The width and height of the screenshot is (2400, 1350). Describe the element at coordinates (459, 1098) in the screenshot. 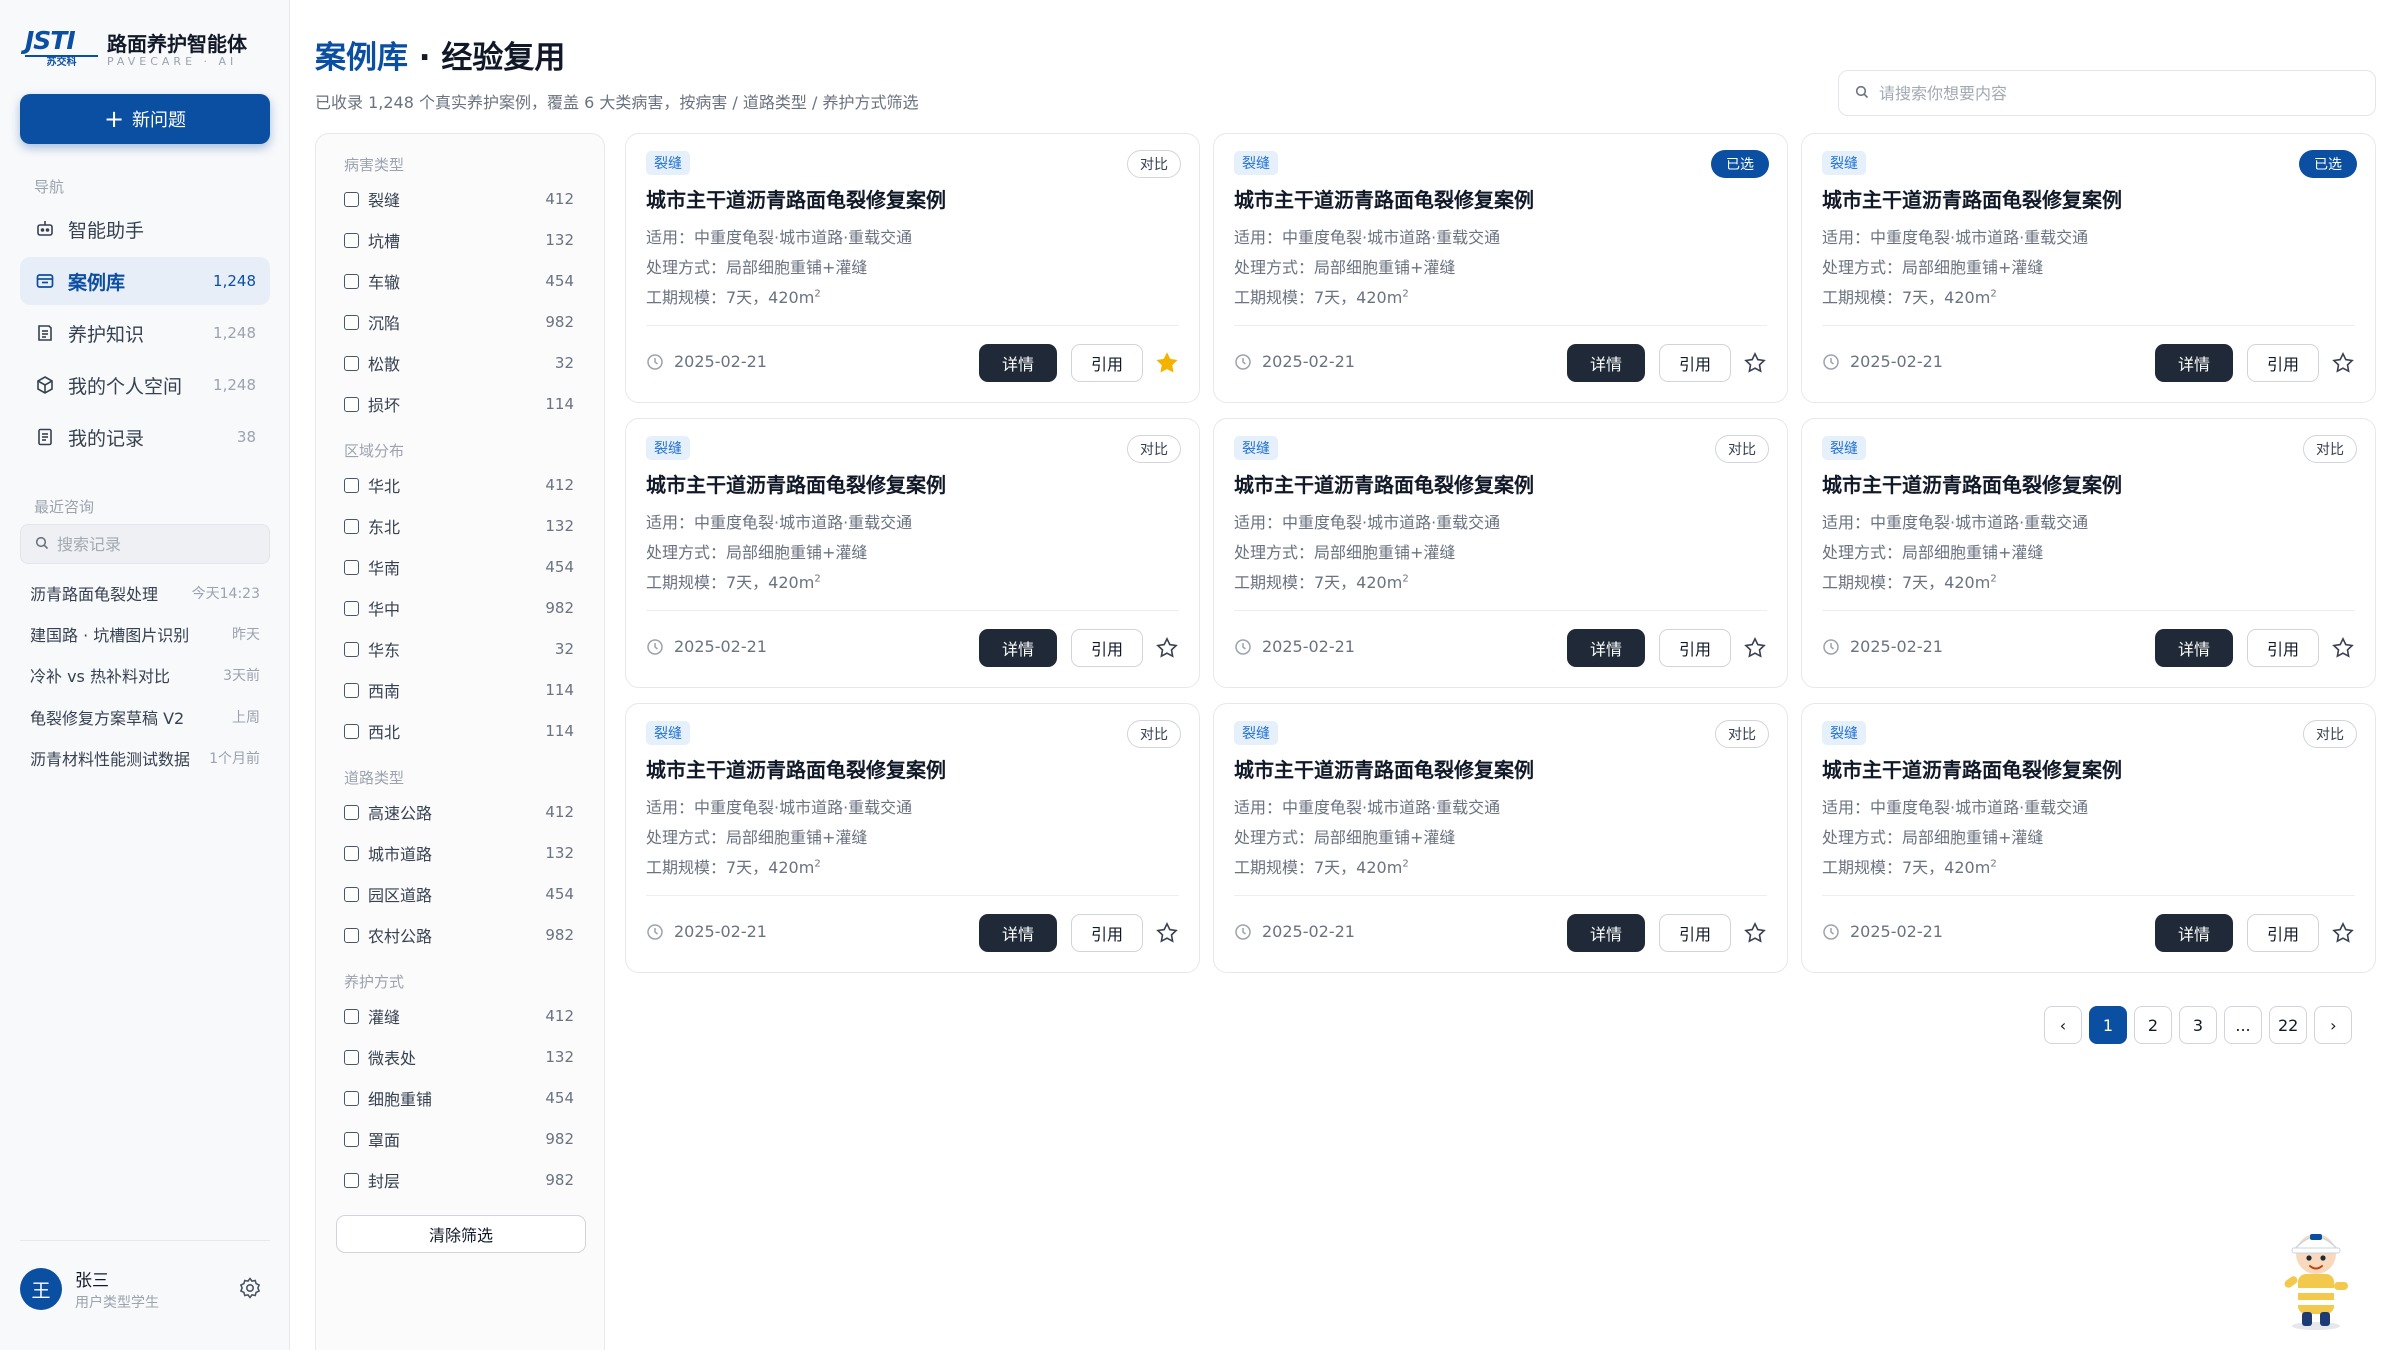

I see `filter-option: 细胞重铺 454` at that location.